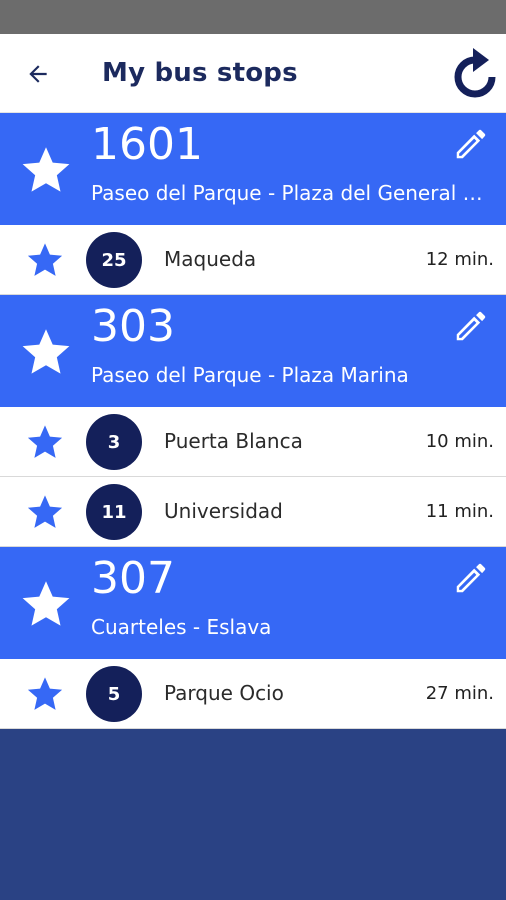 Image resolution: width=506 pixels, height=900 pixels. I want to click on arrow-left-icon, so click(38, 74).